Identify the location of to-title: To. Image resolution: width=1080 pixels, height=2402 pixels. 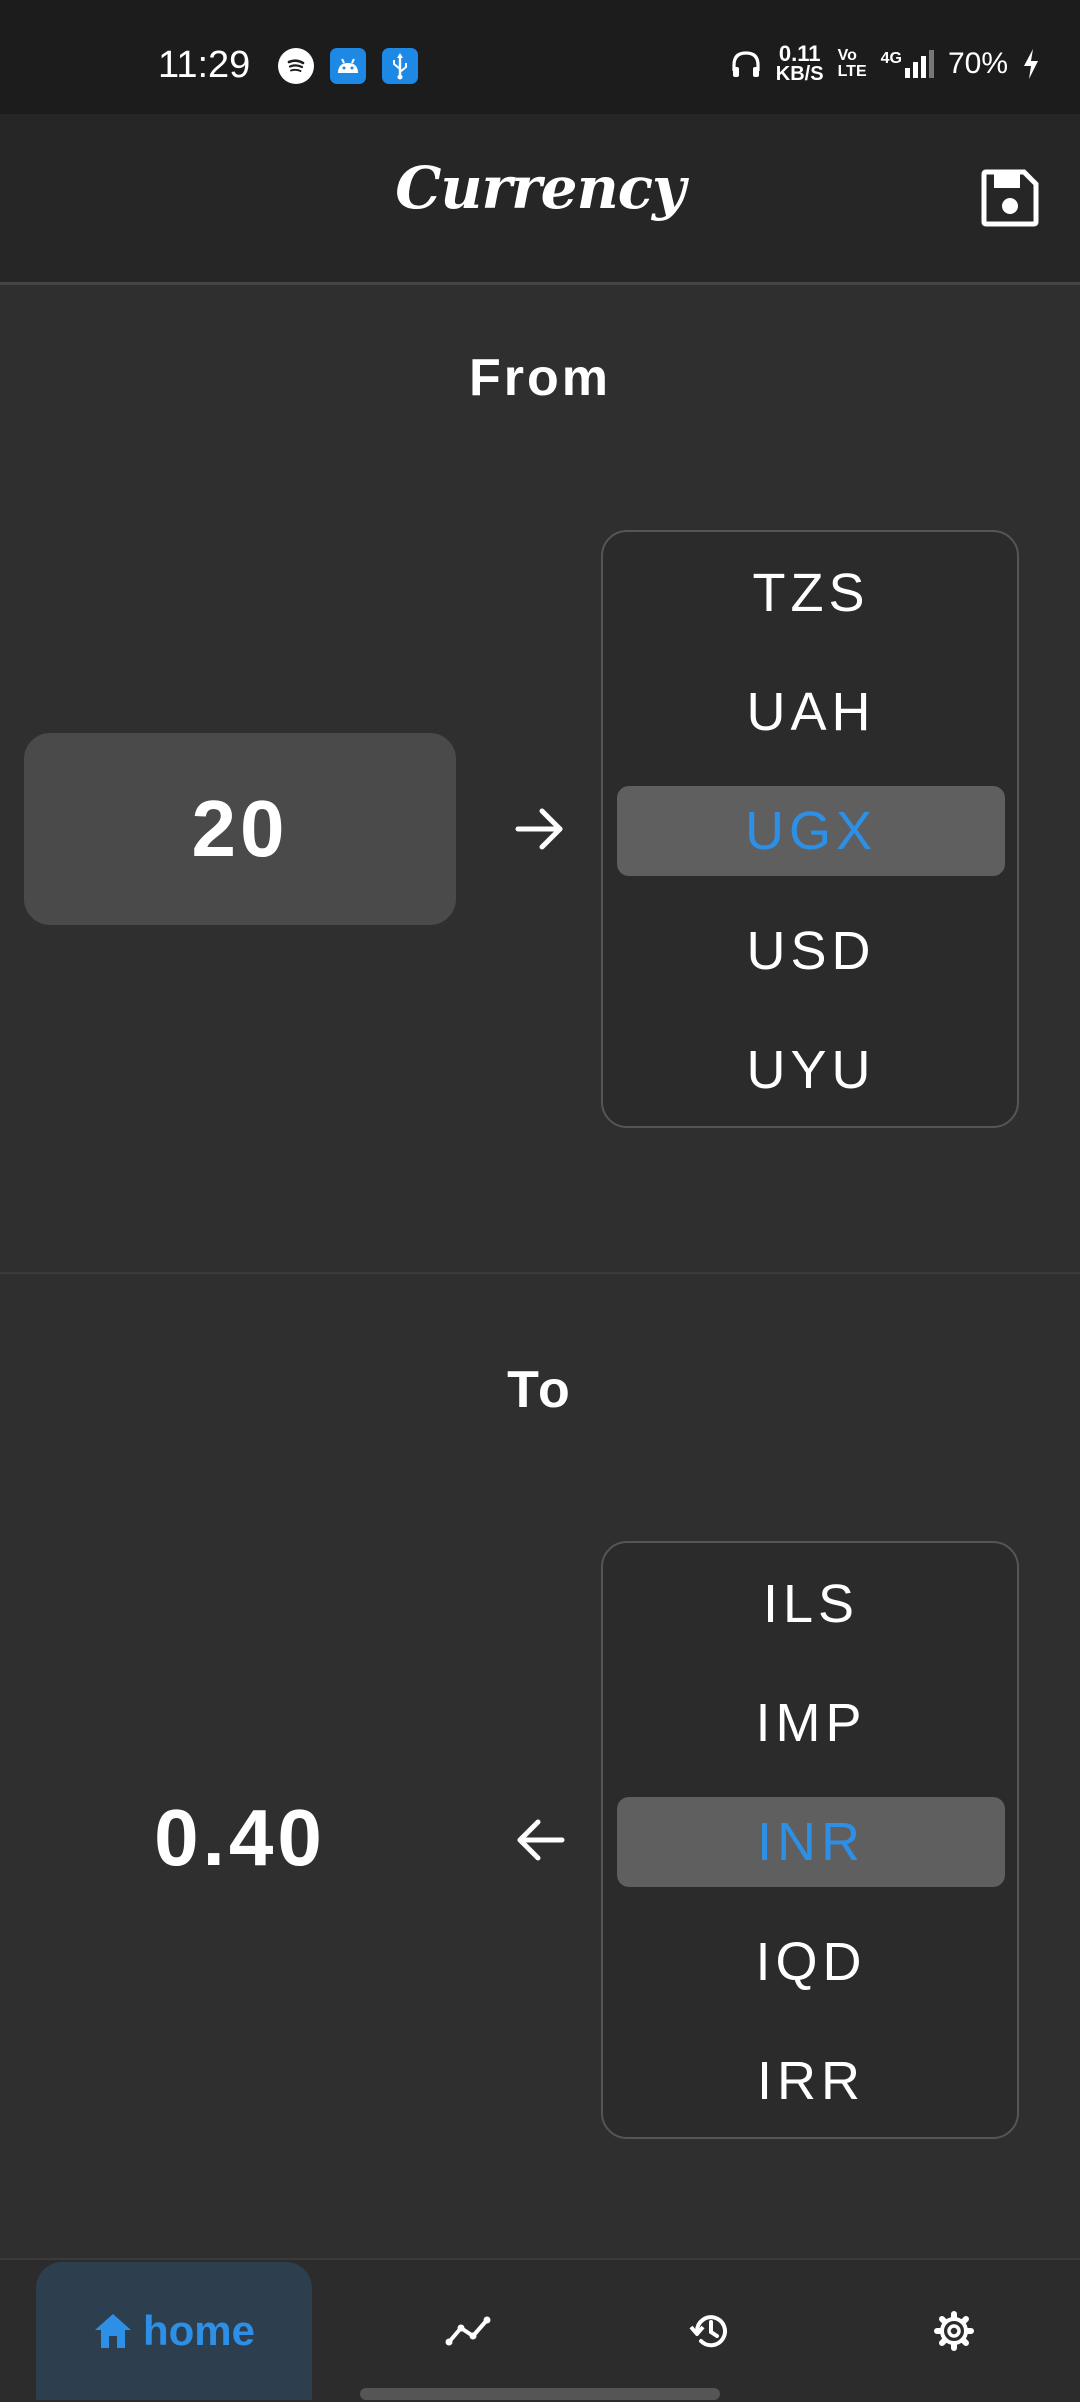
(540, 1390).